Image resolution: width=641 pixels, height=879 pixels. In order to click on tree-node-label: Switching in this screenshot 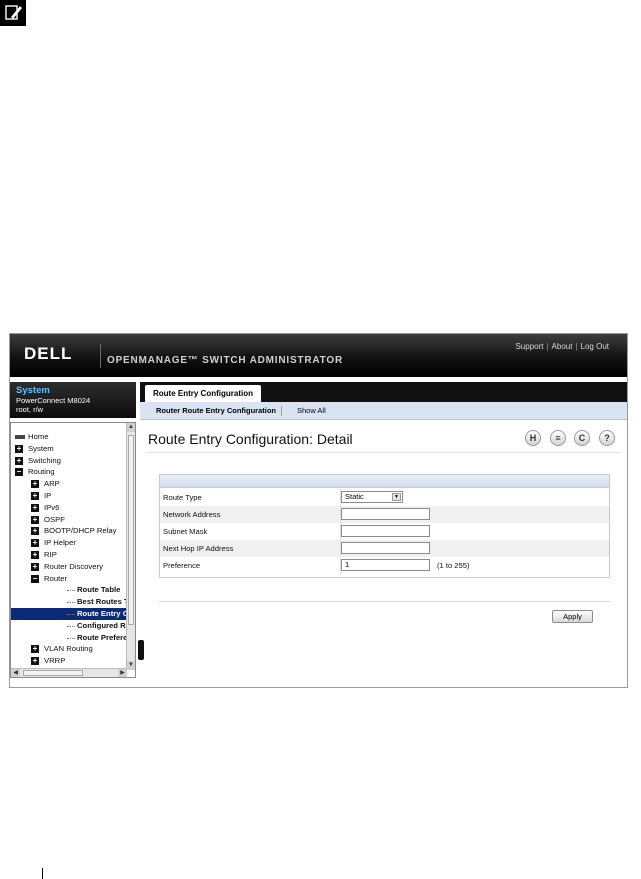, I will do `click(44, 460)`.